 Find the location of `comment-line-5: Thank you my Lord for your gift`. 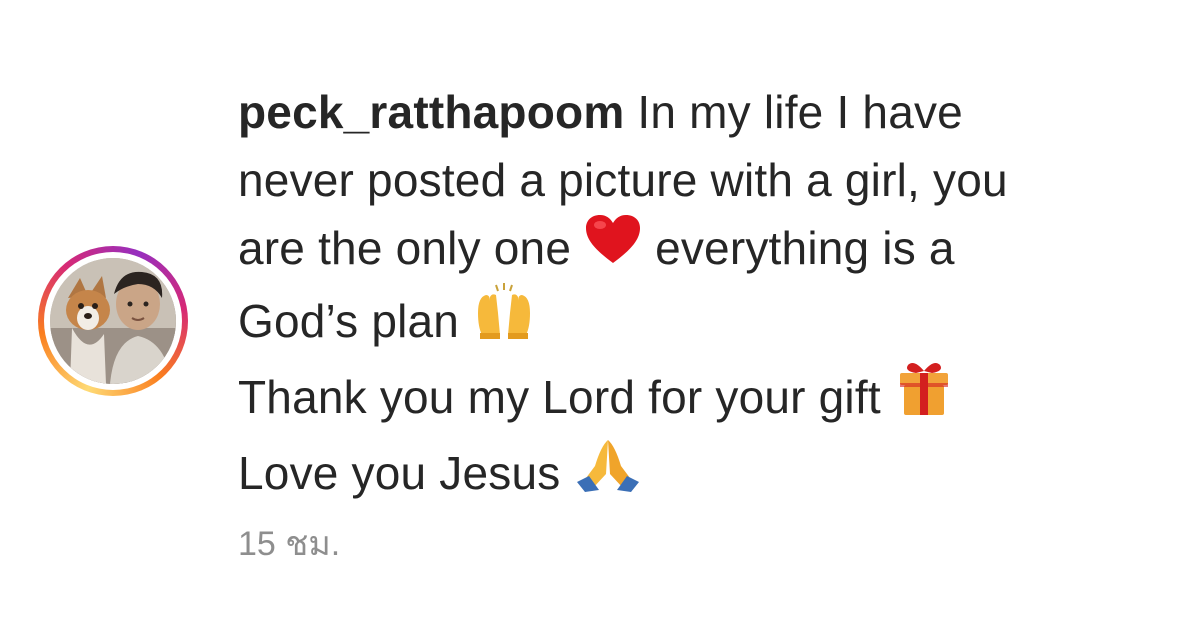

comment-line-5: Thank you my Lord for your gift is located at coordinates (698, 400).